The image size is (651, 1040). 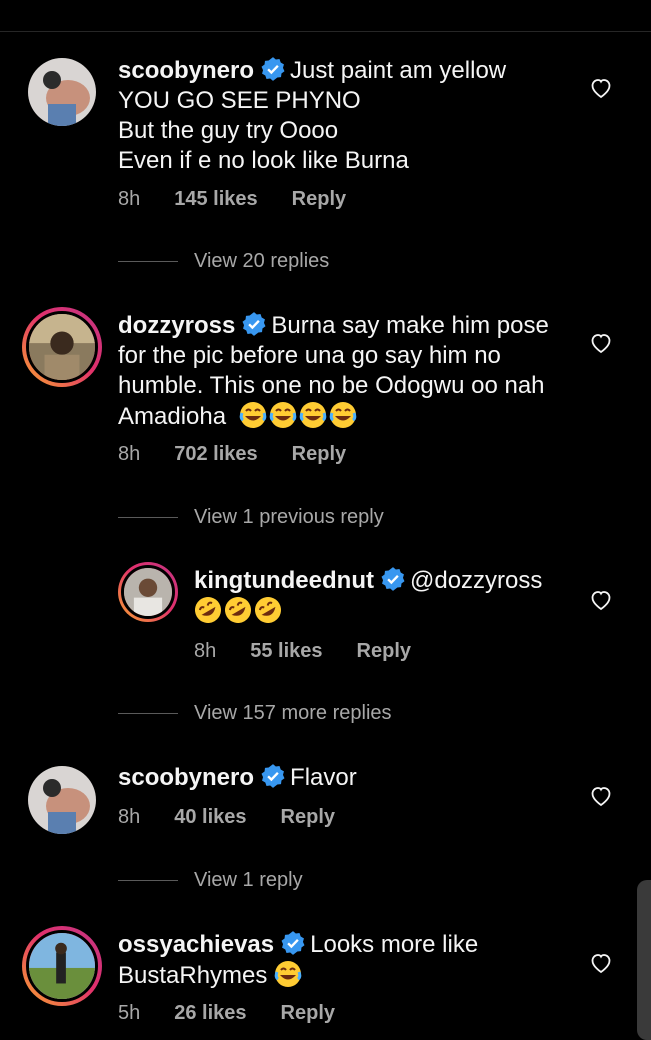 I want to click on comment-body: kingtundeednut @dozzyross, so click(x=384, y=596).